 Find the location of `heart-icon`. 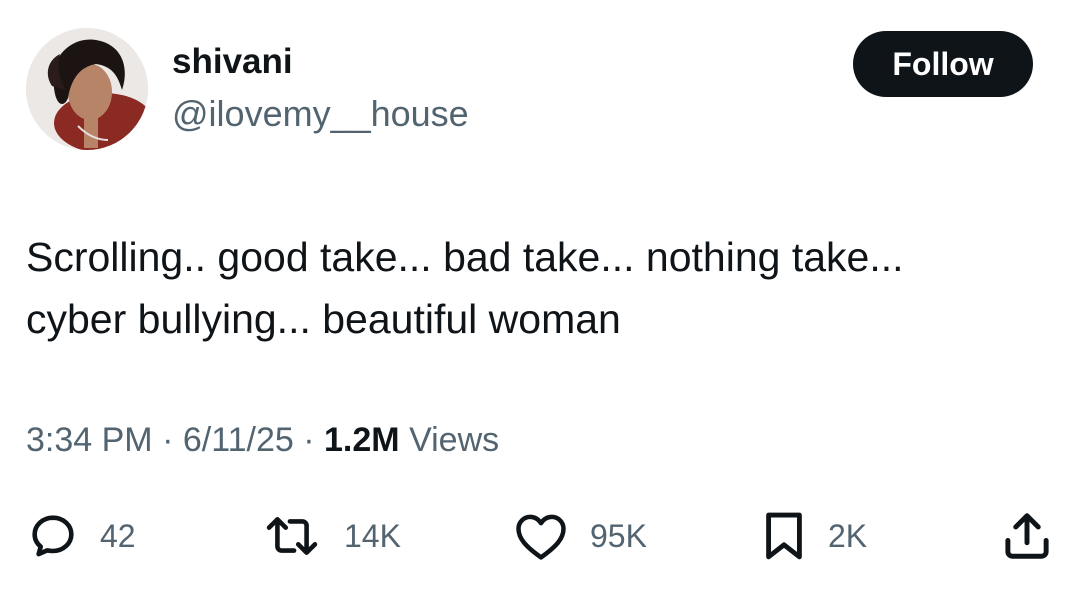

heart-icon is located at coordinates (541, 537).